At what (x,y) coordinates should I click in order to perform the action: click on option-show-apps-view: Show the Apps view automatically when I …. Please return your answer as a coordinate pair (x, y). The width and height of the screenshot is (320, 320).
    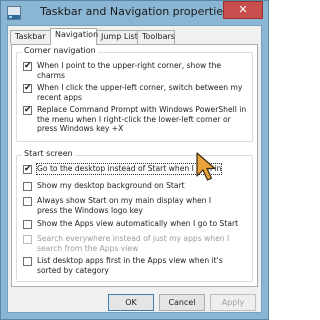
    Looking at the image, I should click on (135, 225).